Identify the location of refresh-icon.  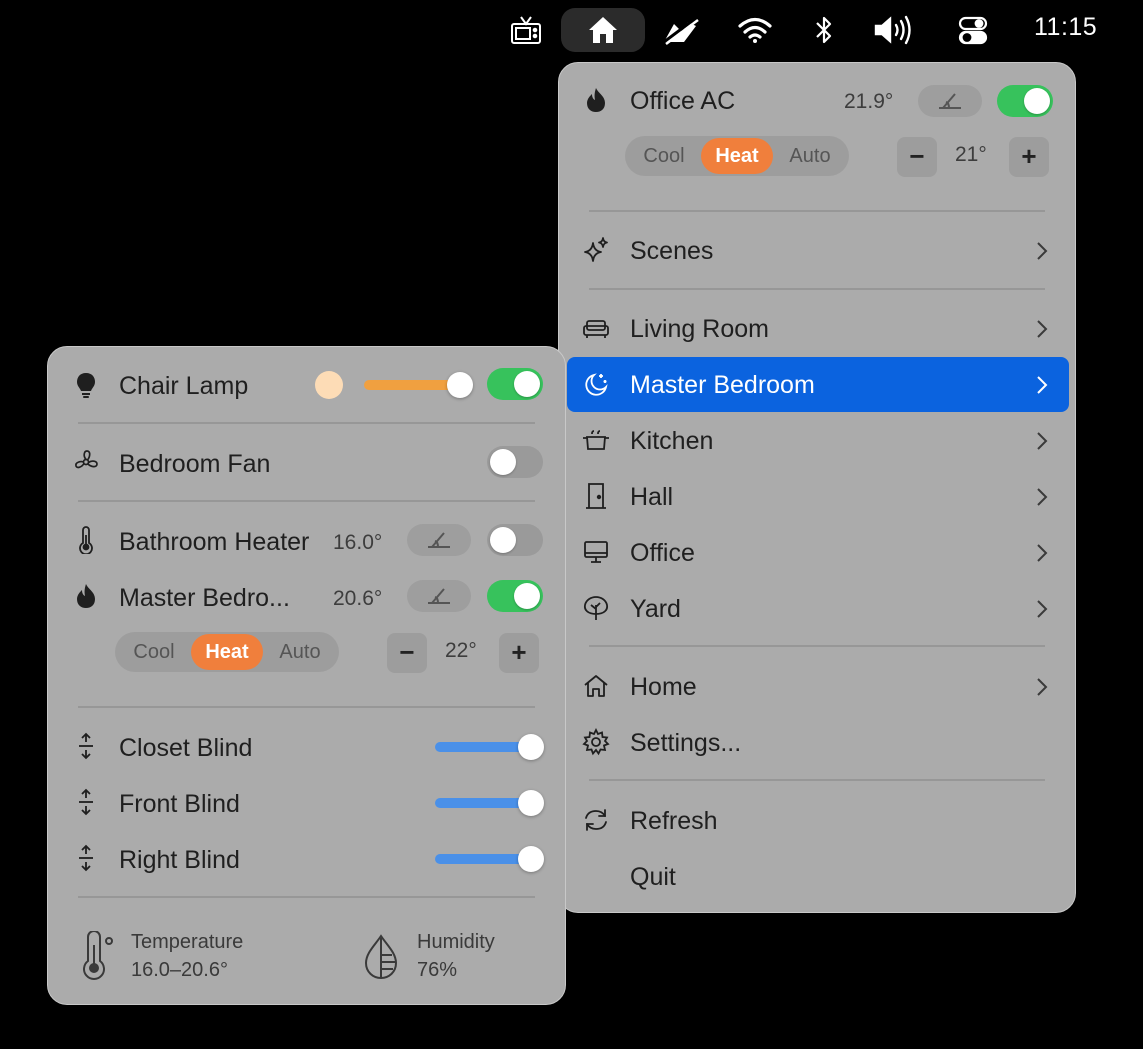
(596, 820).